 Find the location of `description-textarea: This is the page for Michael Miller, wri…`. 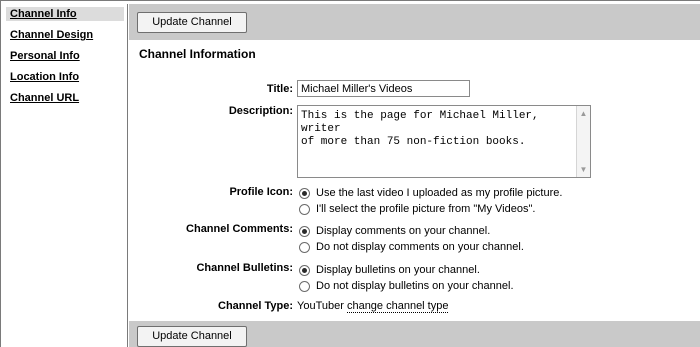

description-textarea: This is the page for Michael Miller, wri… is located at coordinates (444, 141).